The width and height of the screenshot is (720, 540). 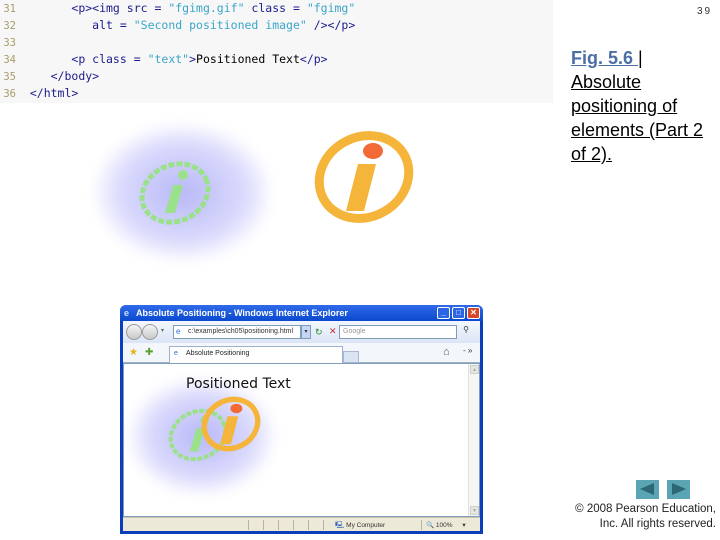 I want to click on code-token: "fgimg", so click(x=331, y=8).